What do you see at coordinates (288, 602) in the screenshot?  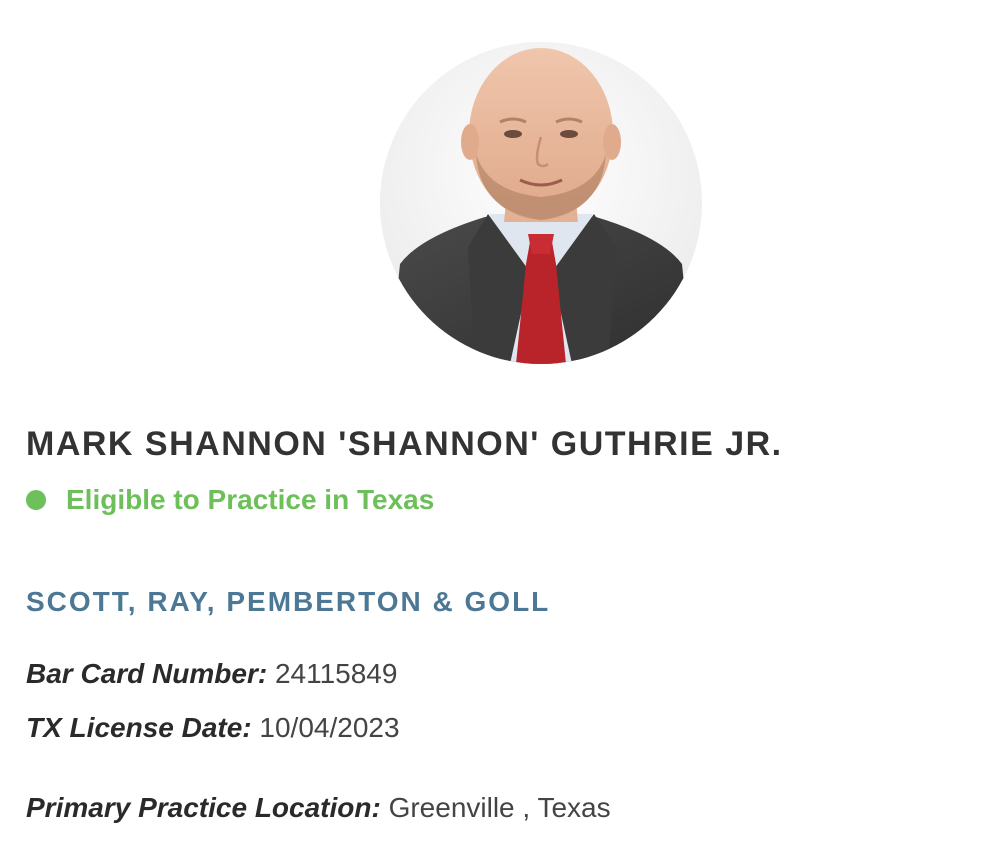 I see `firm-name: SCOTT, RAY, PEMBERTON & GOLL` at bounding box center [288, 602].